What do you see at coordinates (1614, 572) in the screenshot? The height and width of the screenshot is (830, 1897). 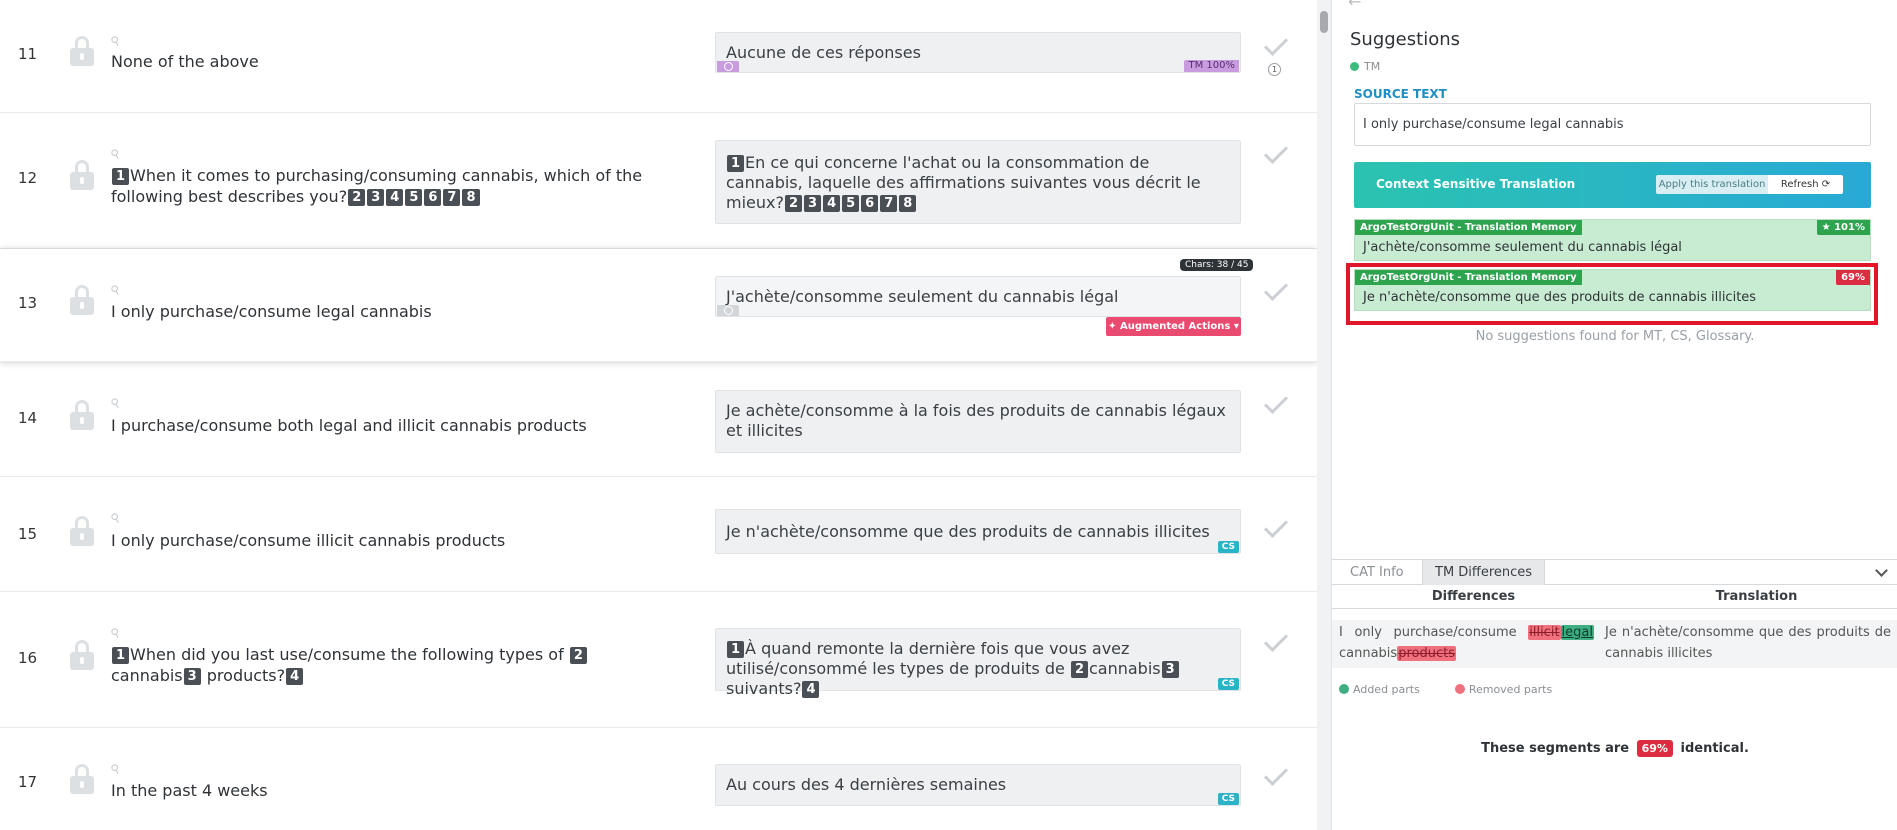 I see `bottom-tabs: CAT Info TM Differences` at bounding box center [1614, 572].